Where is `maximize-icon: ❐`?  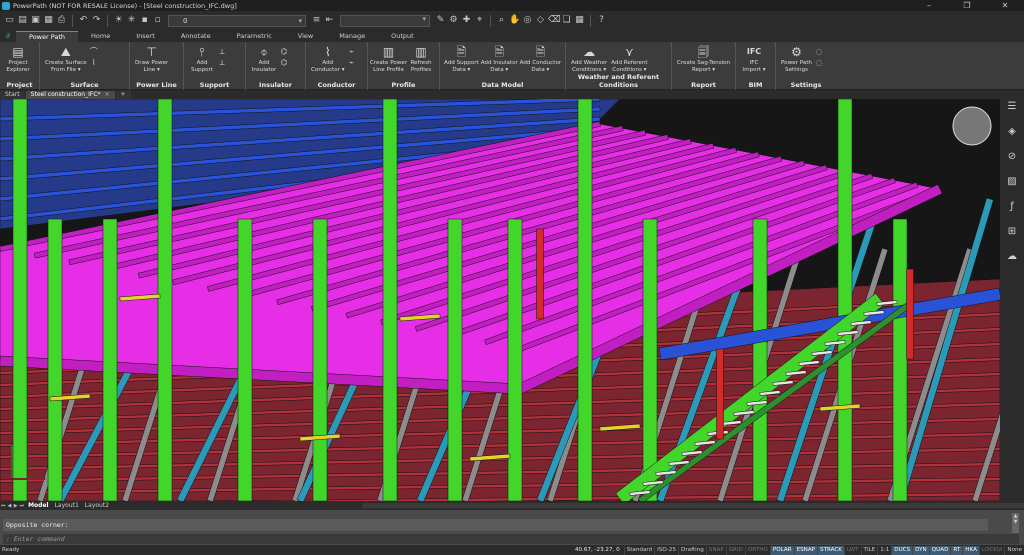
maximize-icon: ❐ is located at coordinates (967, 5).